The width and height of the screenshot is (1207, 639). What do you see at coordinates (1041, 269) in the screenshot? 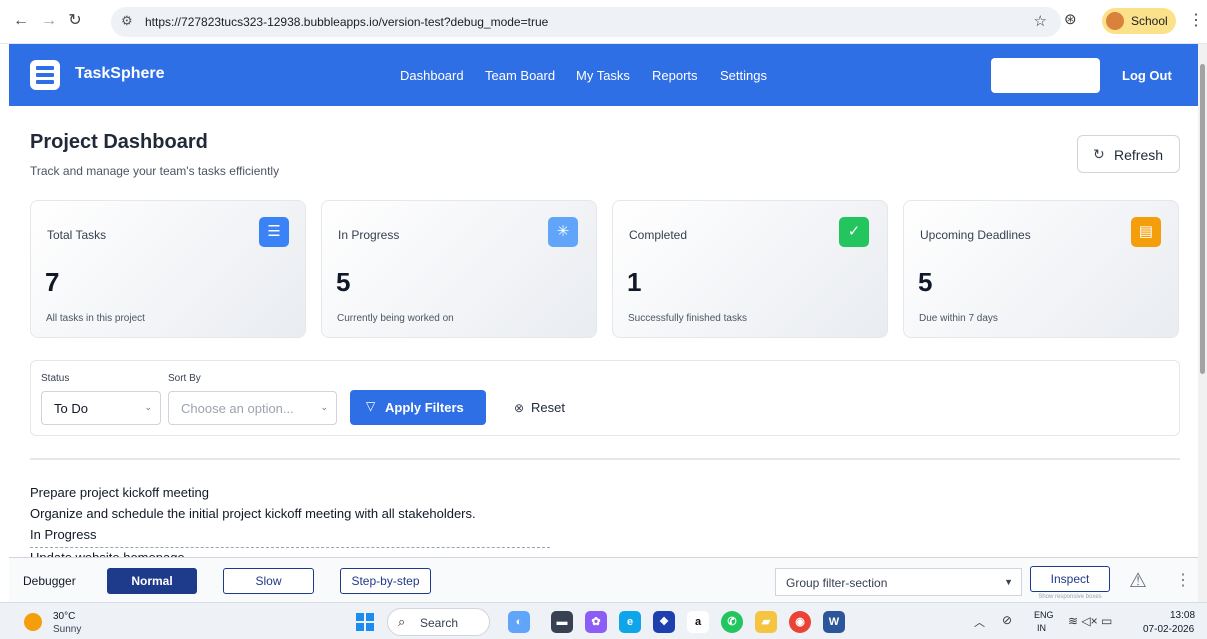
I see `stat-card-upcoming-deadlines: Upcoming Deadlines ▤ 5 Due within 7 days` at bounding box center [1041, 269].